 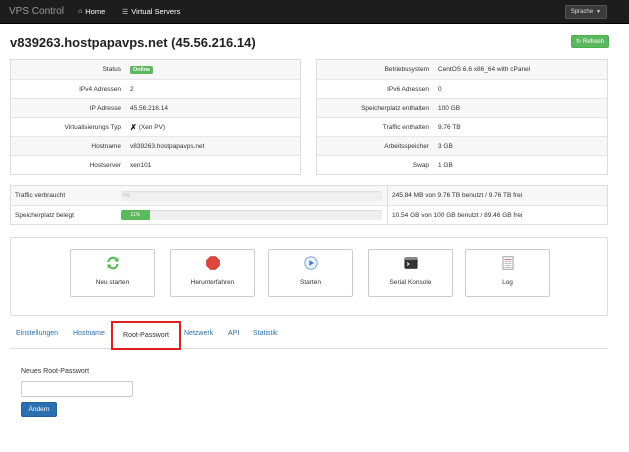 What do you see at coordinates (310, 273) in the screenshot?
I see `start-button: Starten` at bounding box center [310, 273].